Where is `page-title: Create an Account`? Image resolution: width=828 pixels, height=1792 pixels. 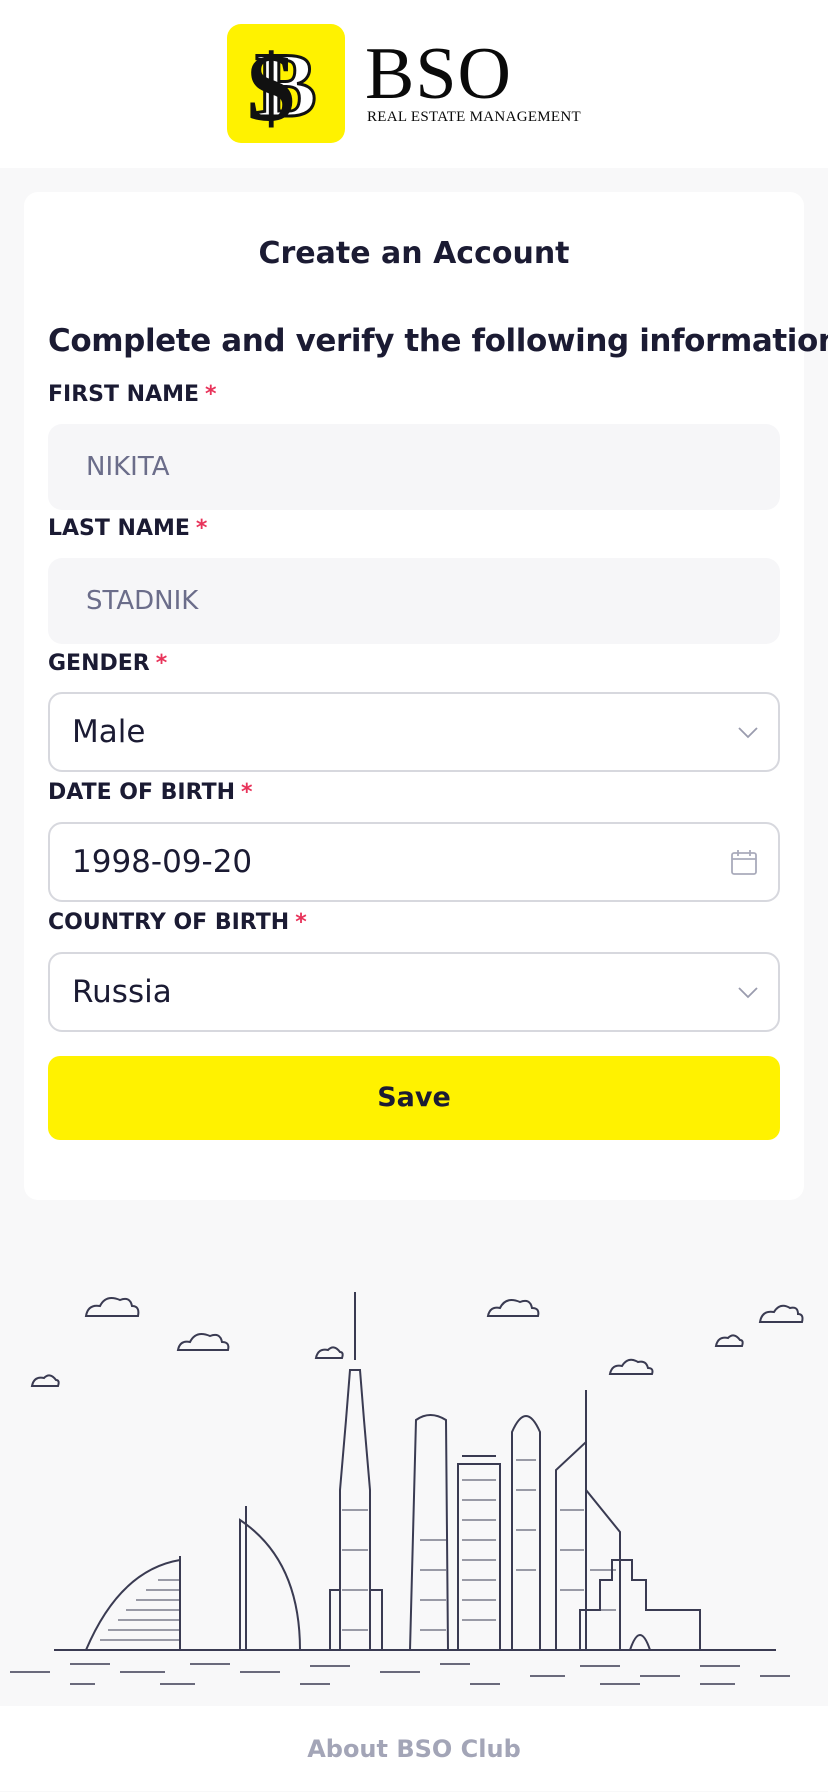 page-title: Create an Account is located at coordinates (414, 253).